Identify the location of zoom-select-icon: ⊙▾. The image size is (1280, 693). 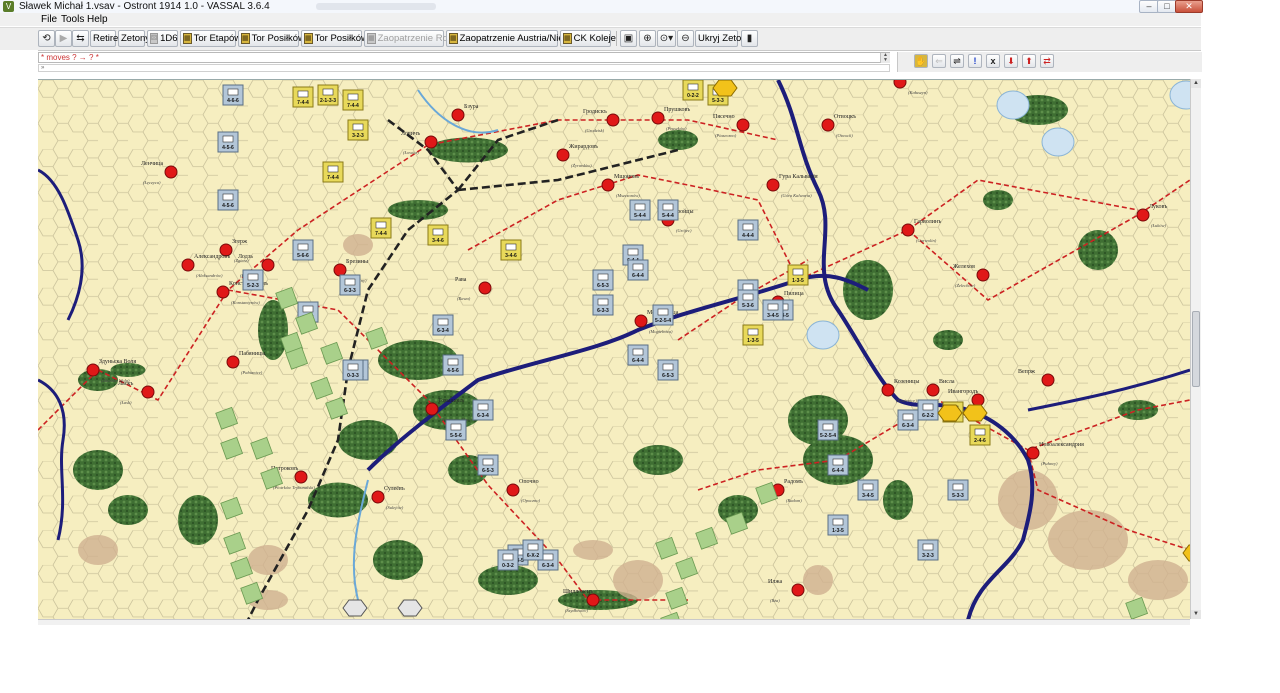
(666, 38).